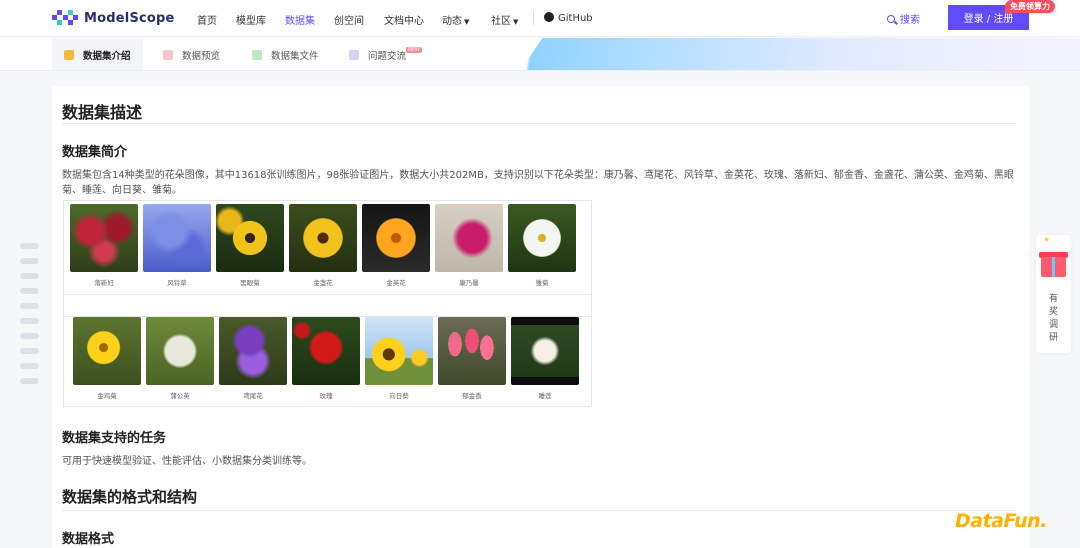  Describe the element at coordinates (201, 56) in the screenshot. I see `tab-label: 数据预览` at that location.